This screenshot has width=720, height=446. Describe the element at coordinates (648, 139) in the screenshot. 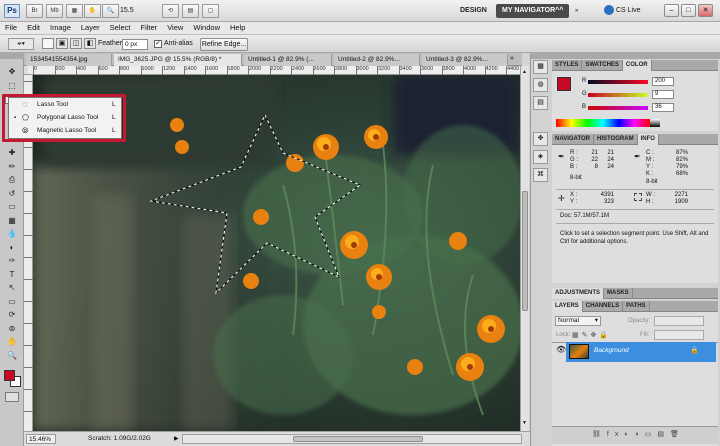

I see `tab-info: INFO` at that location.